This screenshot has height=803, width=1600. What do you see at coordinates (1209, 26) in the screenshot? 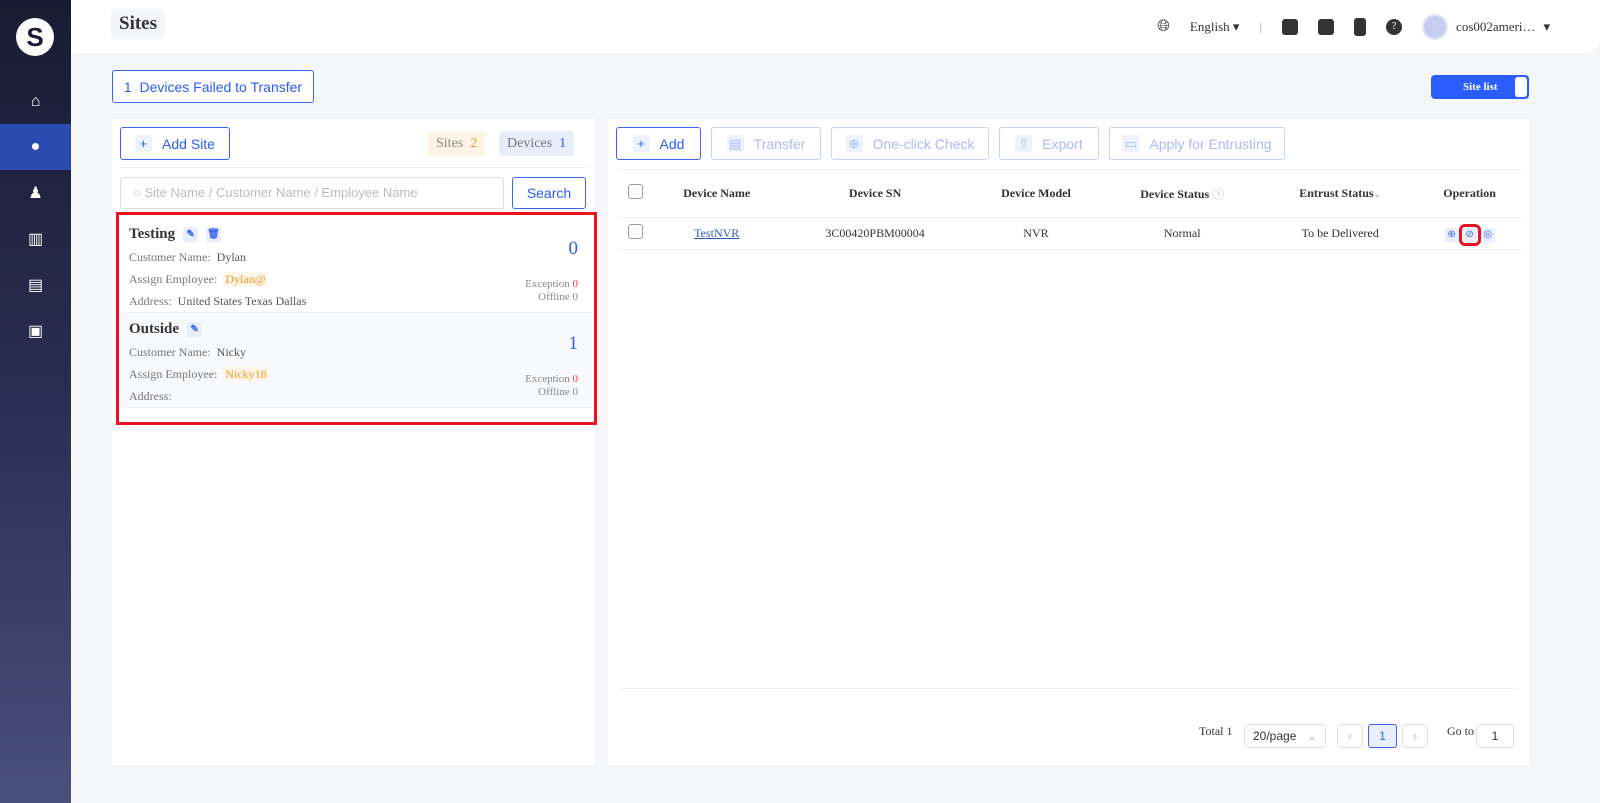
I see `language-label: English` at bounding box center [1209, 26].